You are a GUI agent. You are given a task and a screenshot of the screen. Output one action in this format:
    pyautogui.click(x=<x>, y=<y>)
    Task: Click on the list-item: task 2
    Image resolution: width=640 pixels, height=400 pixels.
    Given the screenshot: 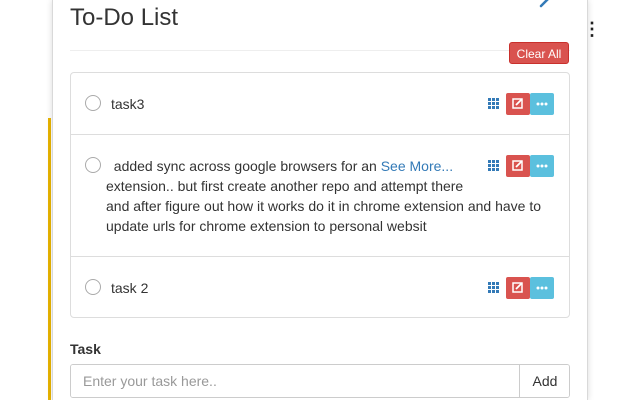 What is the action you would take?
    pyautogui.click(x=320, y=287)
    